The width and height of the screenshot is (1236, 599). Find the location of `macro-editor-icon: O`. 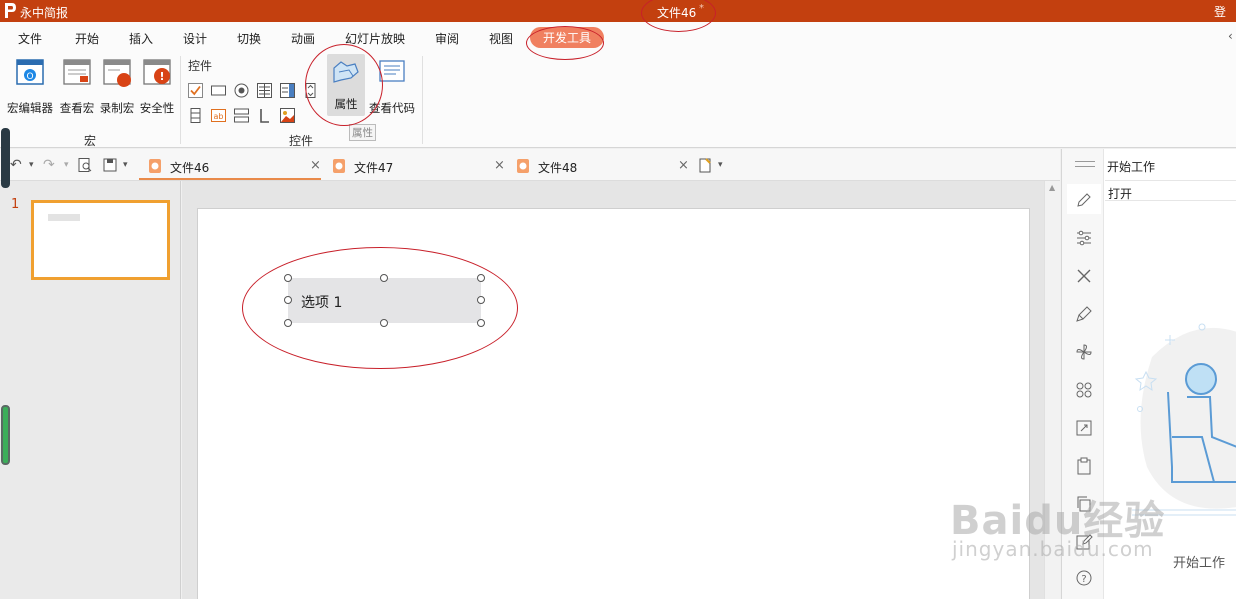

macro-editor-icon: O is located at coordinates (30, 72).